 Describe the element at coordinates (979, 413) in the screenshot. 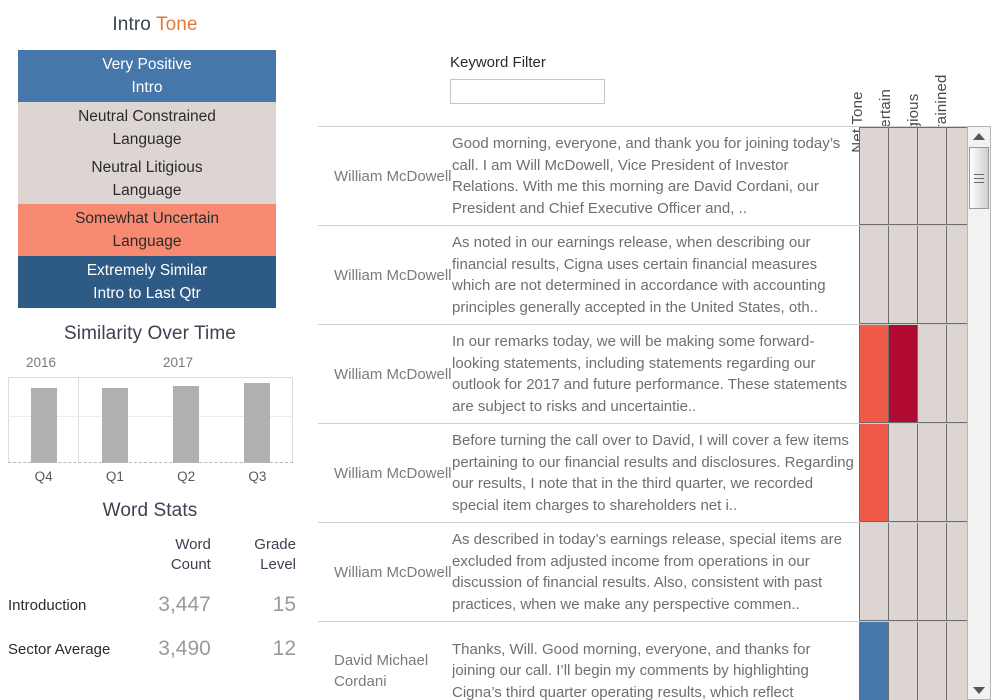

I see `vertical-scrollbar` at that location.